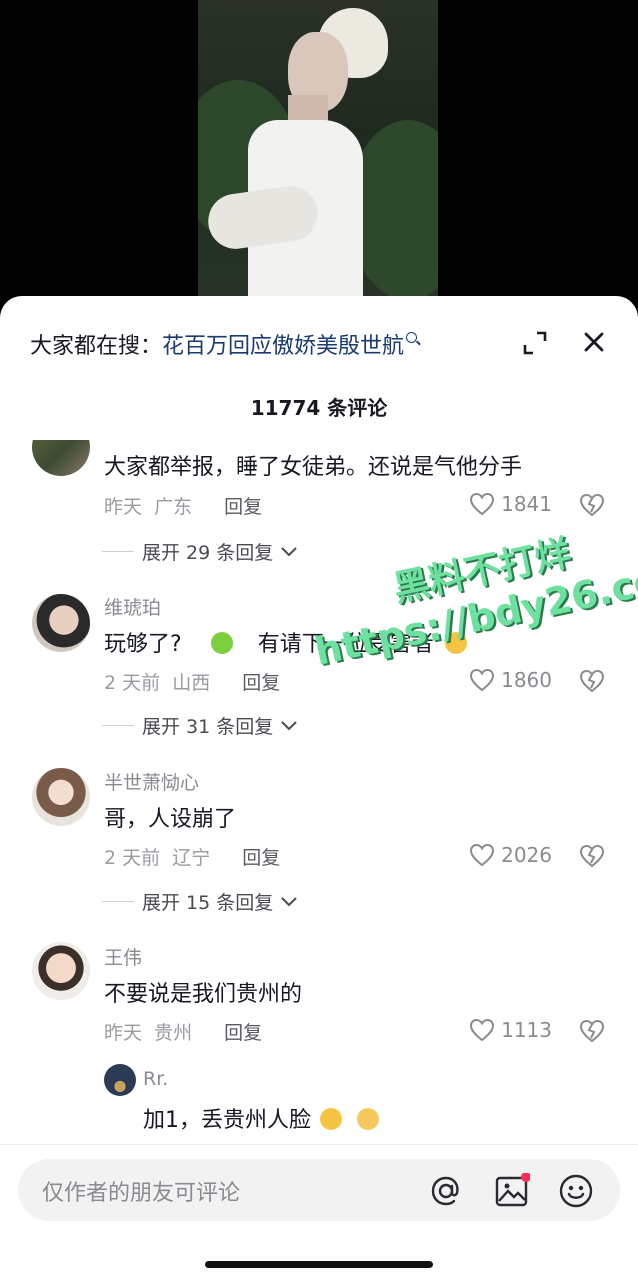  Describe the element at coordinates (331, 1119) in the screenshot. I see `crying-emoji-icon` at that location.